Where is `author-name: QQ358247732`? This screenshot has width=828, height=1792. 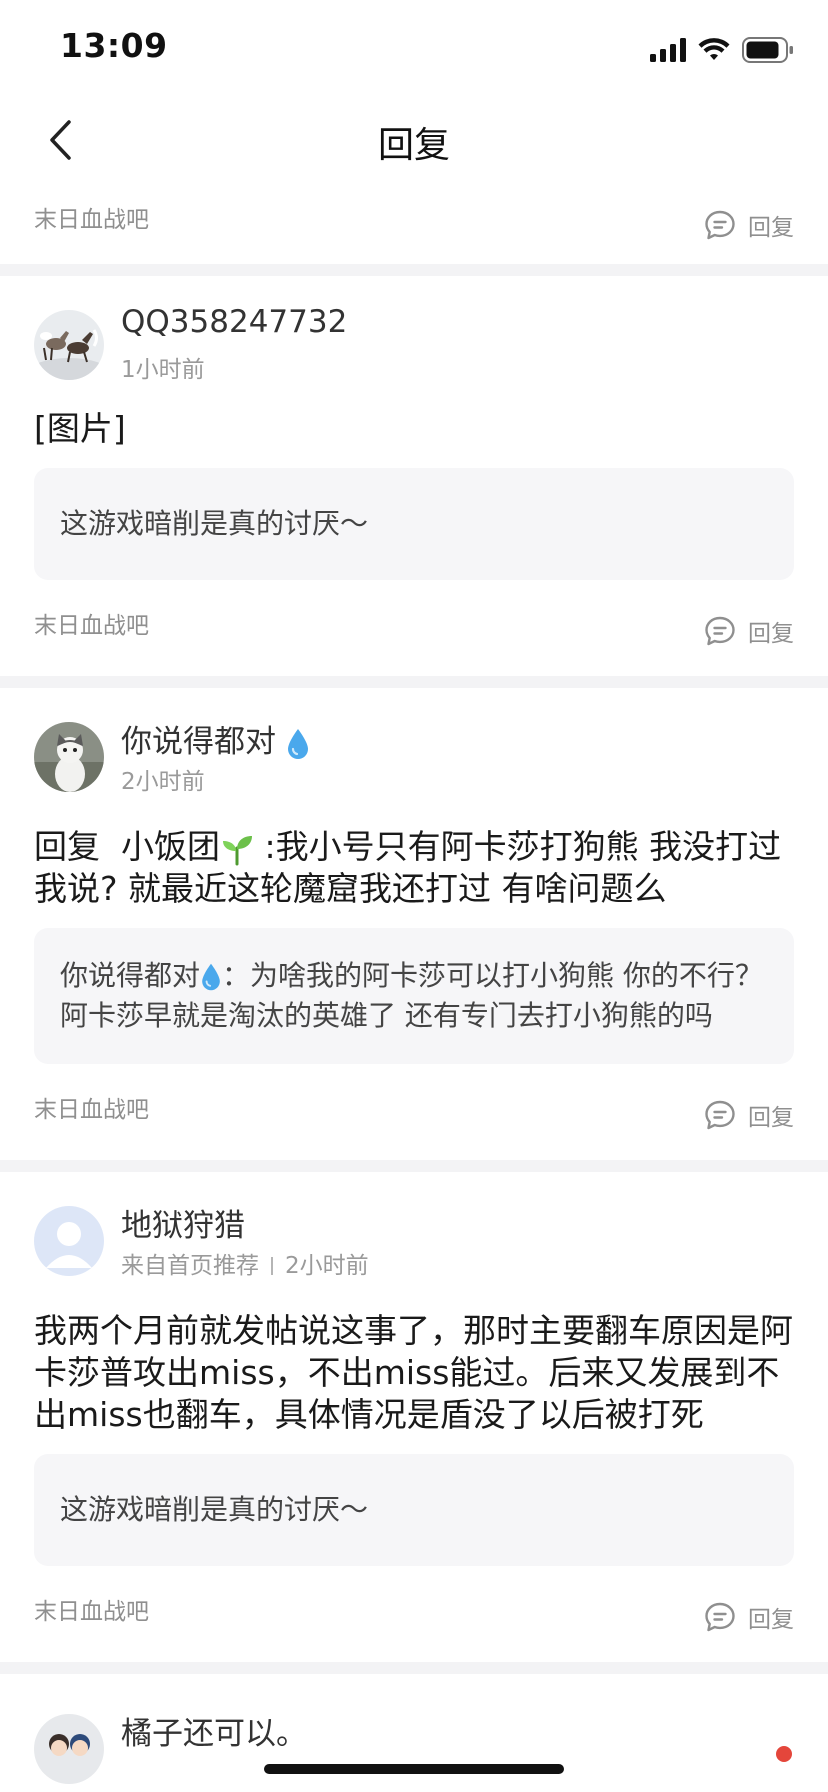 author-name: QQ358247732 is located at coordinates (234, 322).